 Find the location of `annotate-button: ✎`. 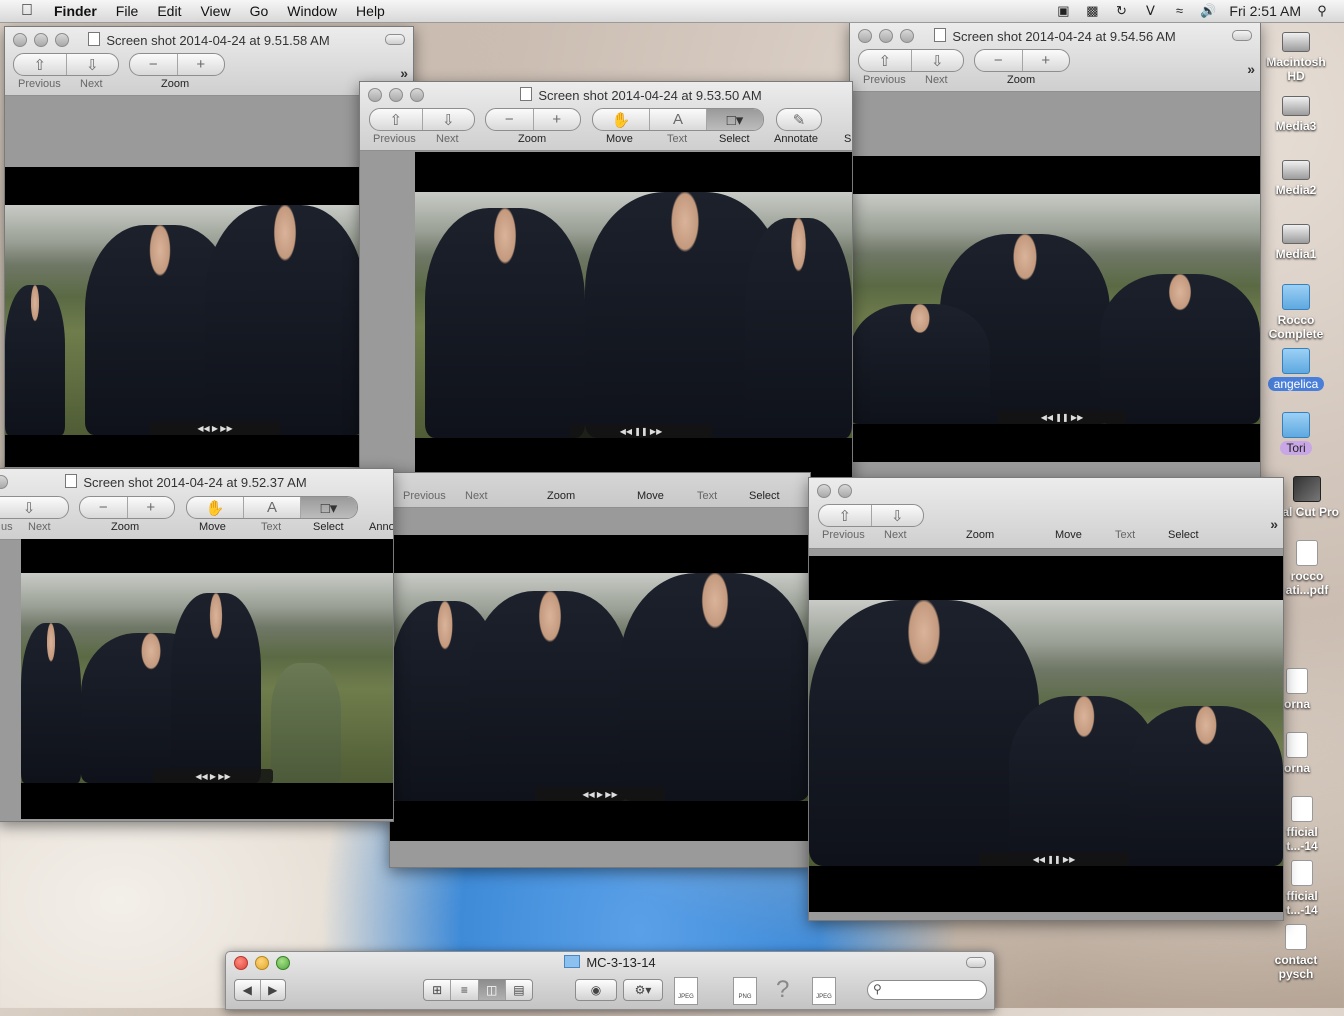

annotate-button: ✎ is located at coordinates (799, 119).